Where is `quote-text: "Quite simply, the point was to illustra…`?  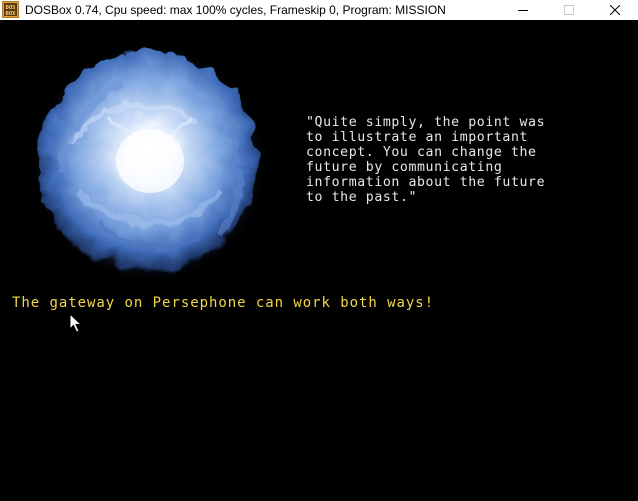 quote-text: "Quite simply, the point was to illustra… is located at coordinates (466, 160).